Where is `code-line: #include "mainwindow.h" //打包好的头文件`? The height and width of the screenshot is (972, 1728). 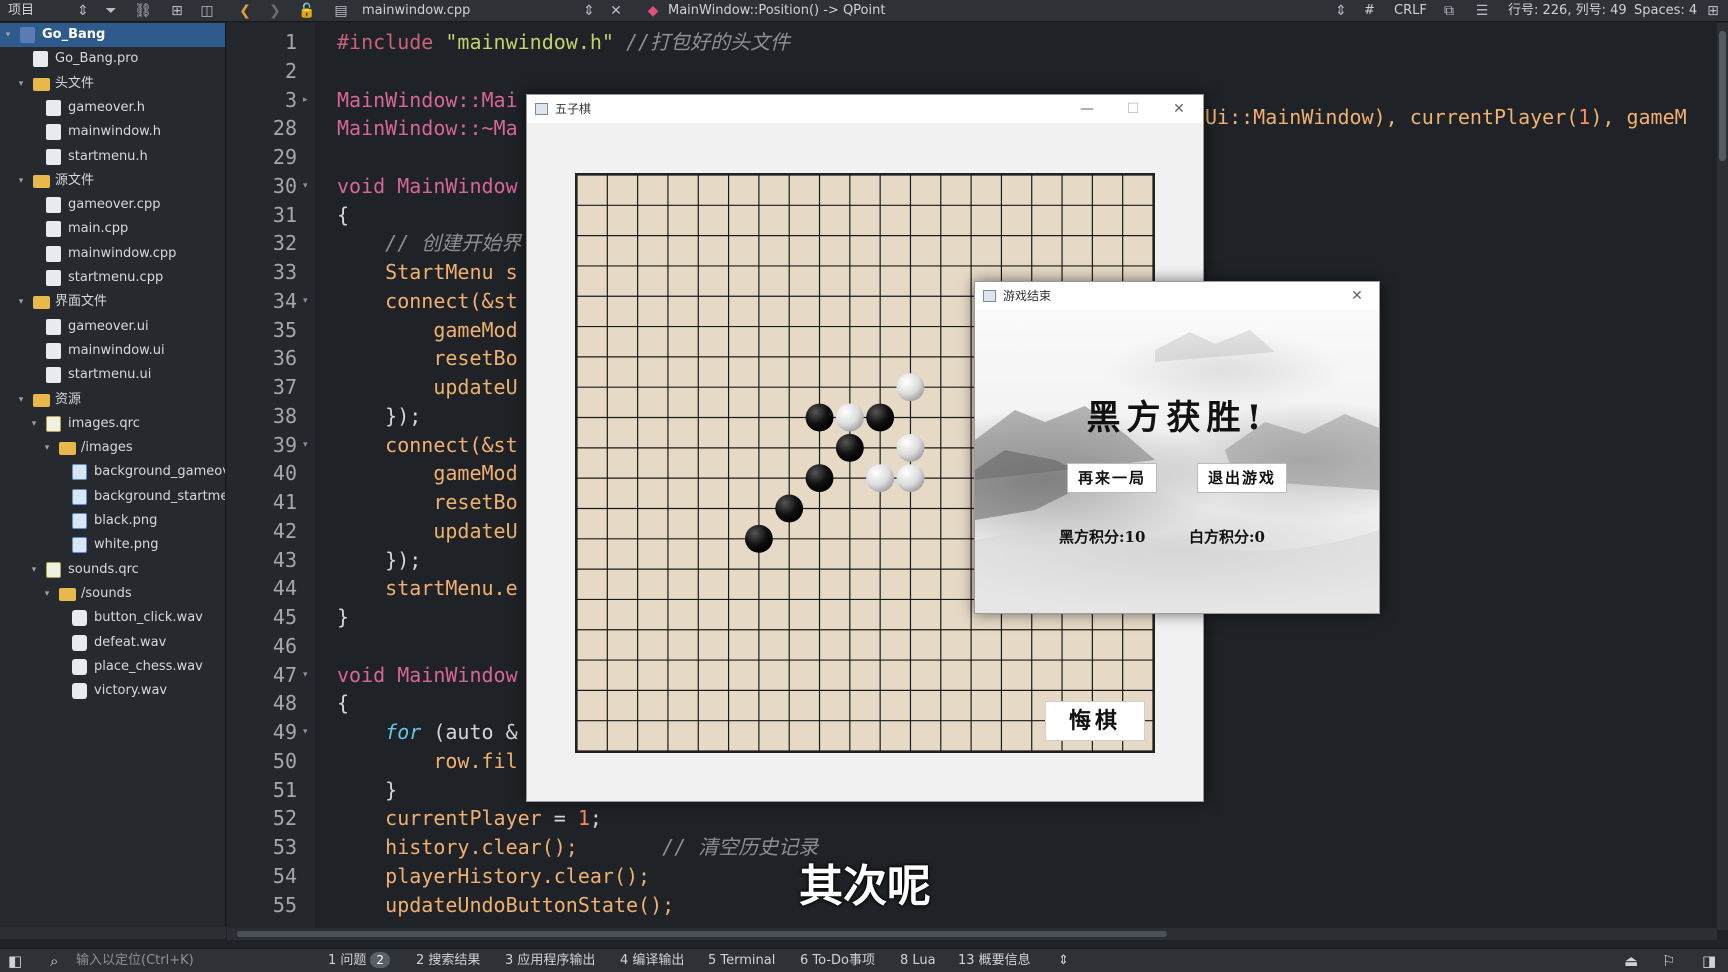
code-line: #include "mainwindow.h" //打包好的头文件 is located at coordinates (563, 42).